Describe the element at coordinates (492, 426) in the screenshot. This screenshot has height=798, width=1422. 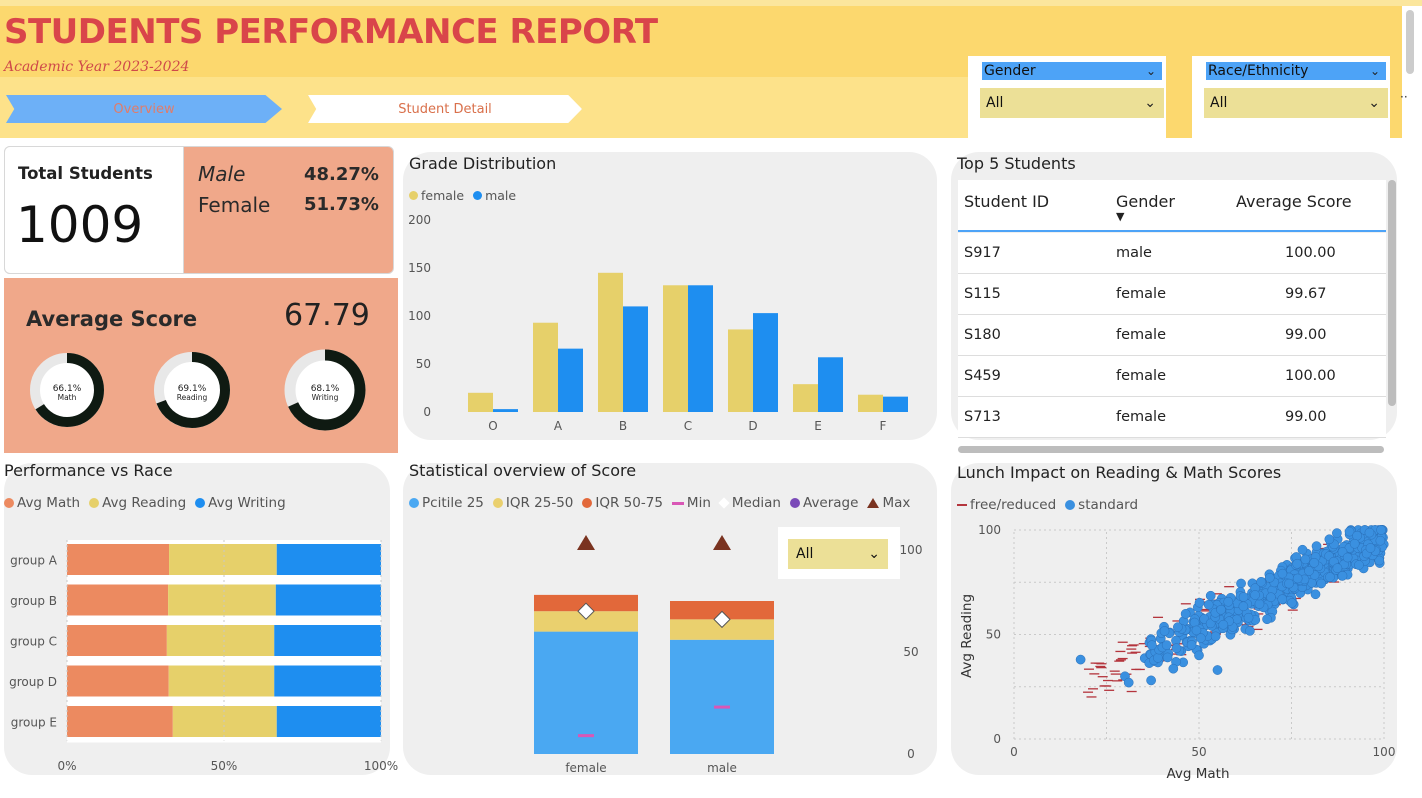
I see `x-tick-label: O` at that location.